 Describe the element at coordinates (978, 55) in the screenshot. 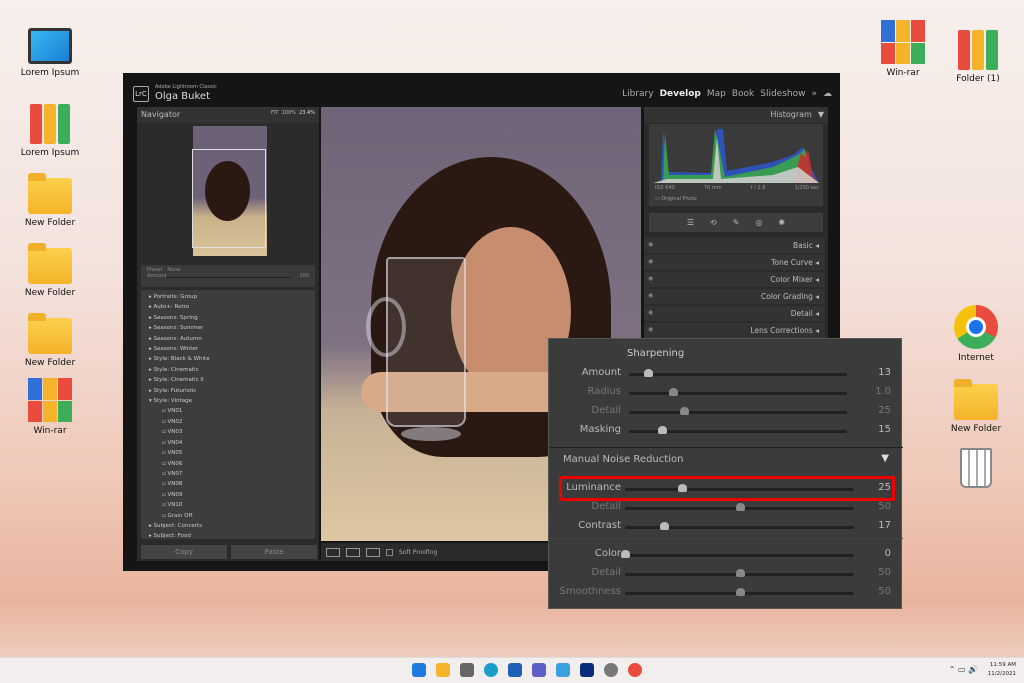

I see `desktop-icon: Folder (1)` at that location.